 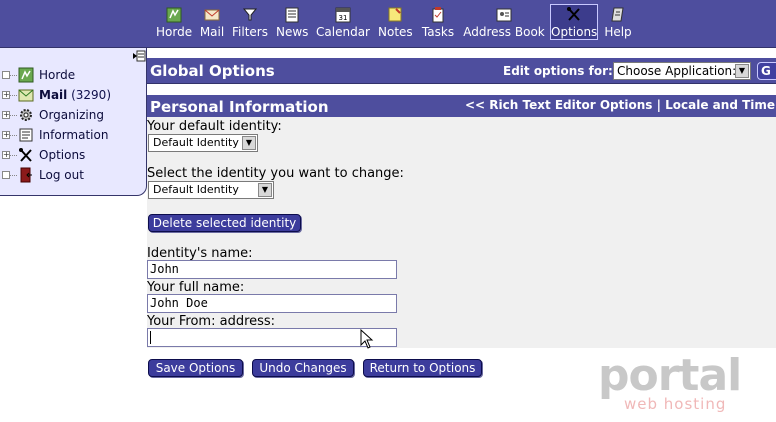 What do you see at coordinates (139, 56) in the screenshot?
I see `collapse-sidebar-icon` at bounding box center [139, 56].